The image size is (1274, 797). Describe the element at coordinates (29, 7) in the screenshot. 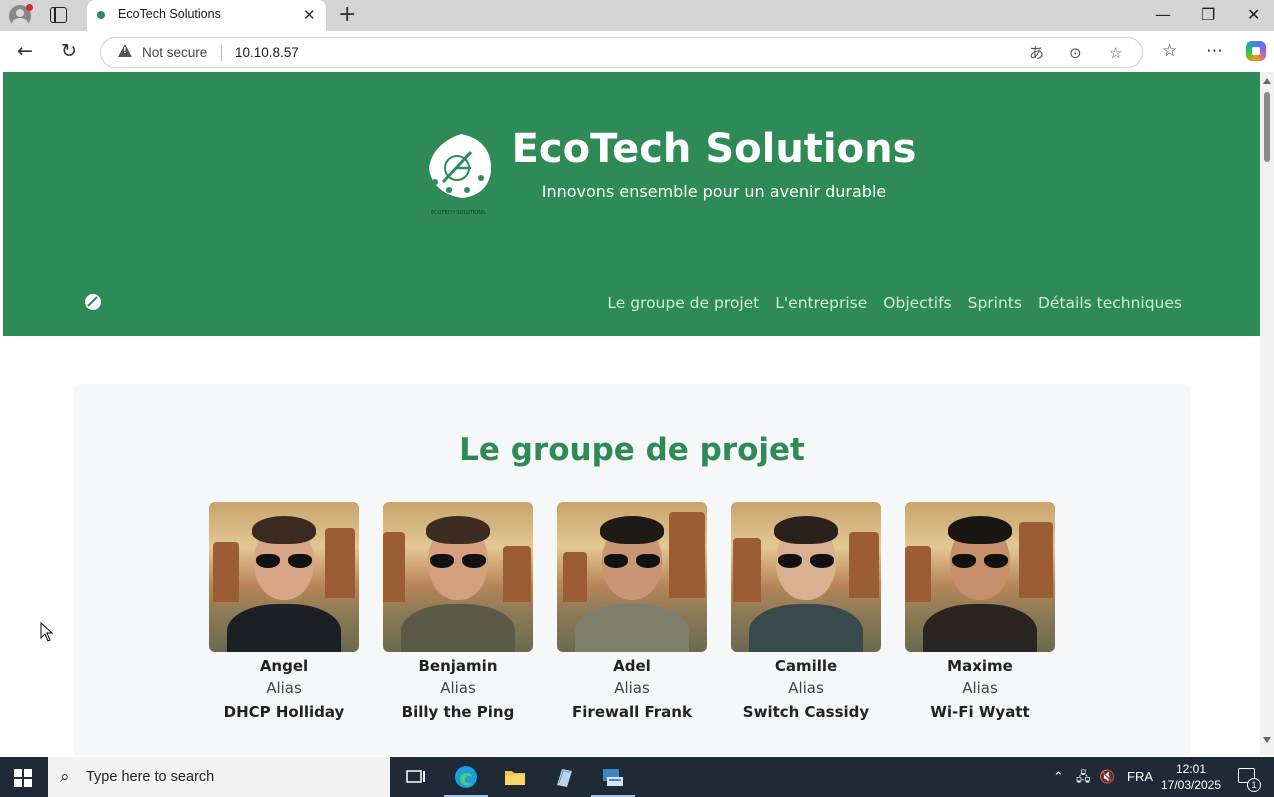

I see `profile-notification-dot` at that location.